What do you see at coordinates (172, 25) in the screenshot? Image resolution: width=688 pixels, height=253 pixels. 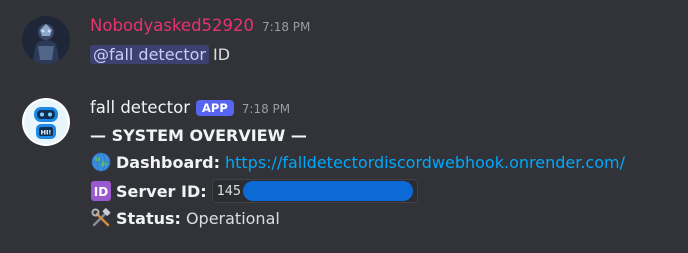 I see `username: Nobodyasked52920` at bounding box center [172, 25].